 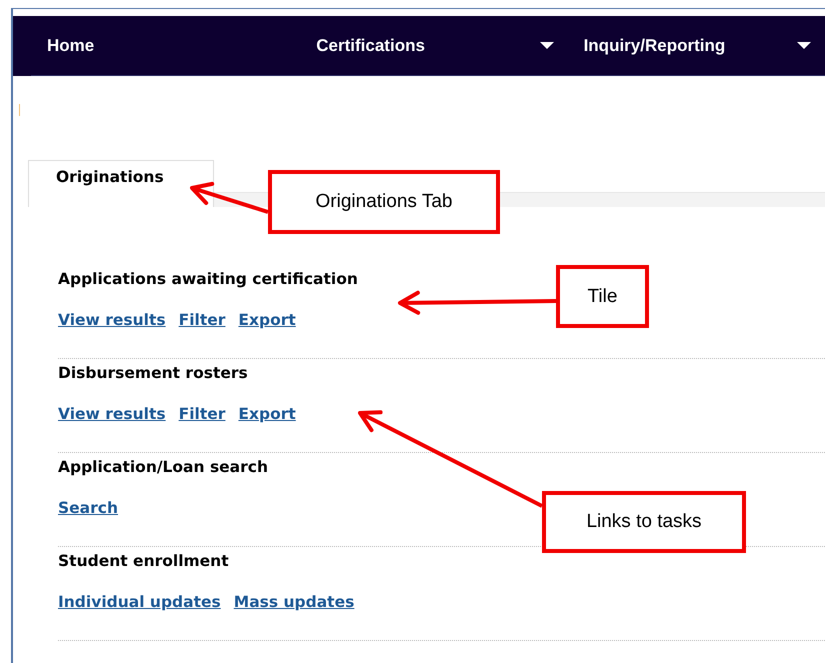 What do you see at coordinates (153, 373) in the screenshot?
I see `tile-title: Disbursement rosters` at bounding box center [153, 373].